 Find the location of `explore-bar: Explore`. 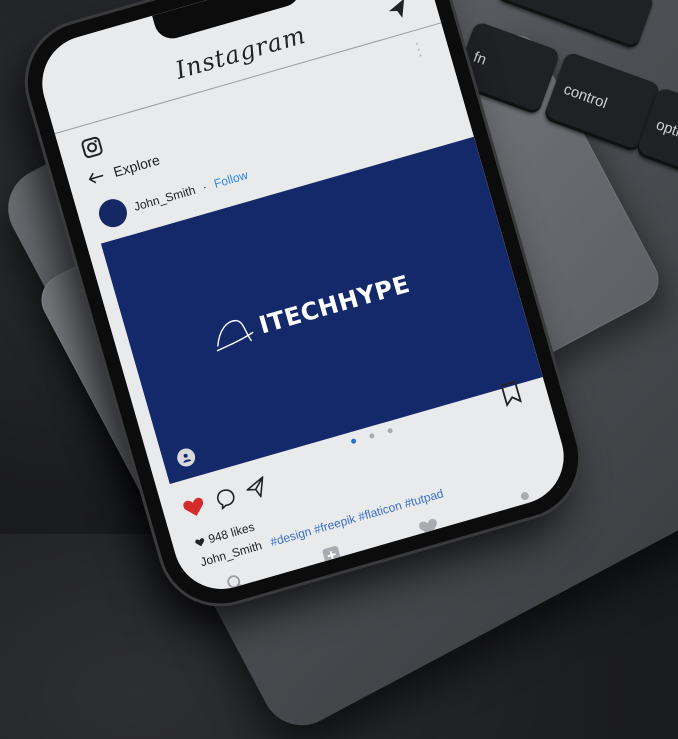

explore-bar: Explore is located at coordinates (124, 170).